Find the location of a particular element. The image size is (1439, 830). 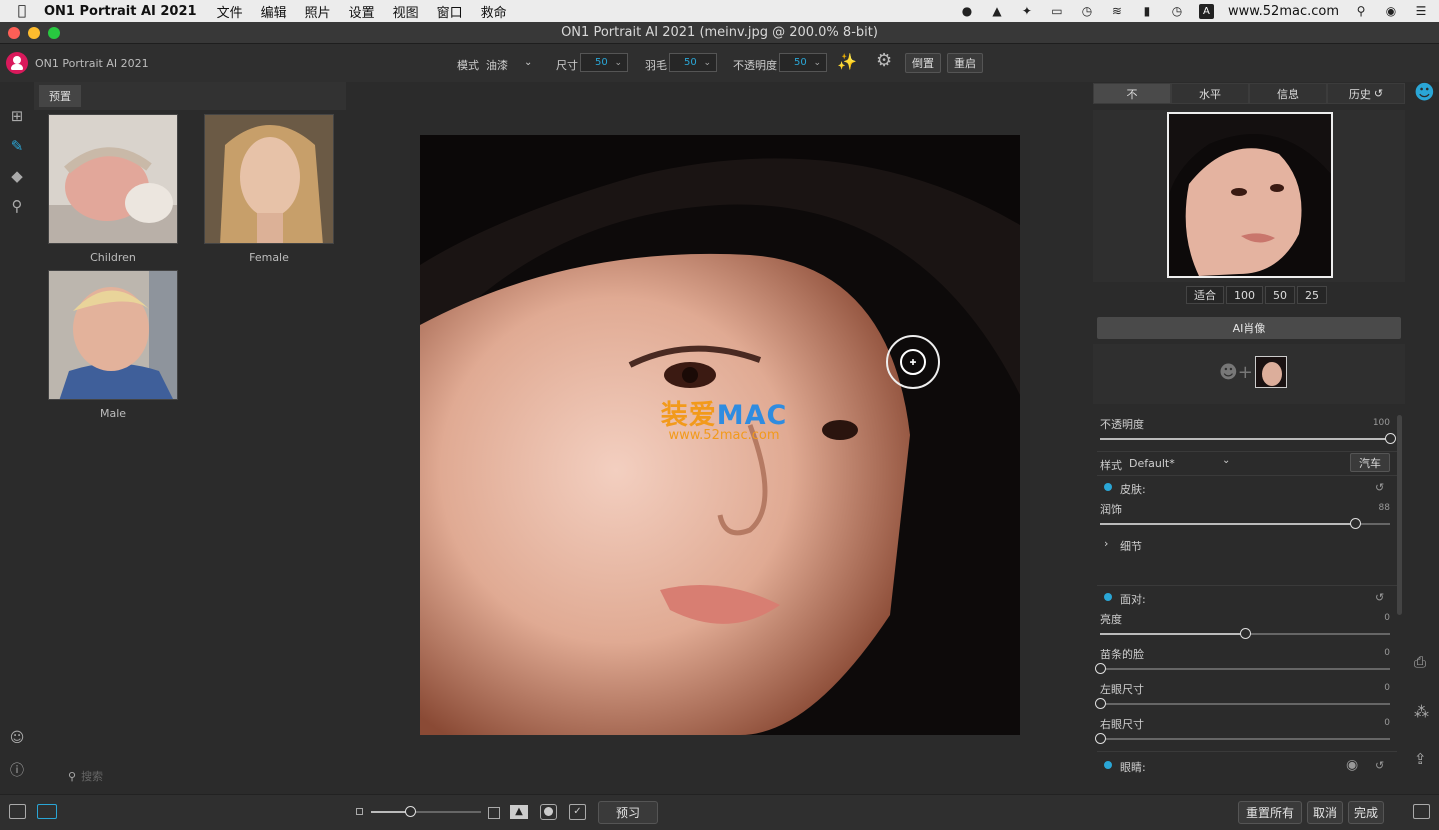

qq-icon: ▲ is located at coordinates (997, 11).